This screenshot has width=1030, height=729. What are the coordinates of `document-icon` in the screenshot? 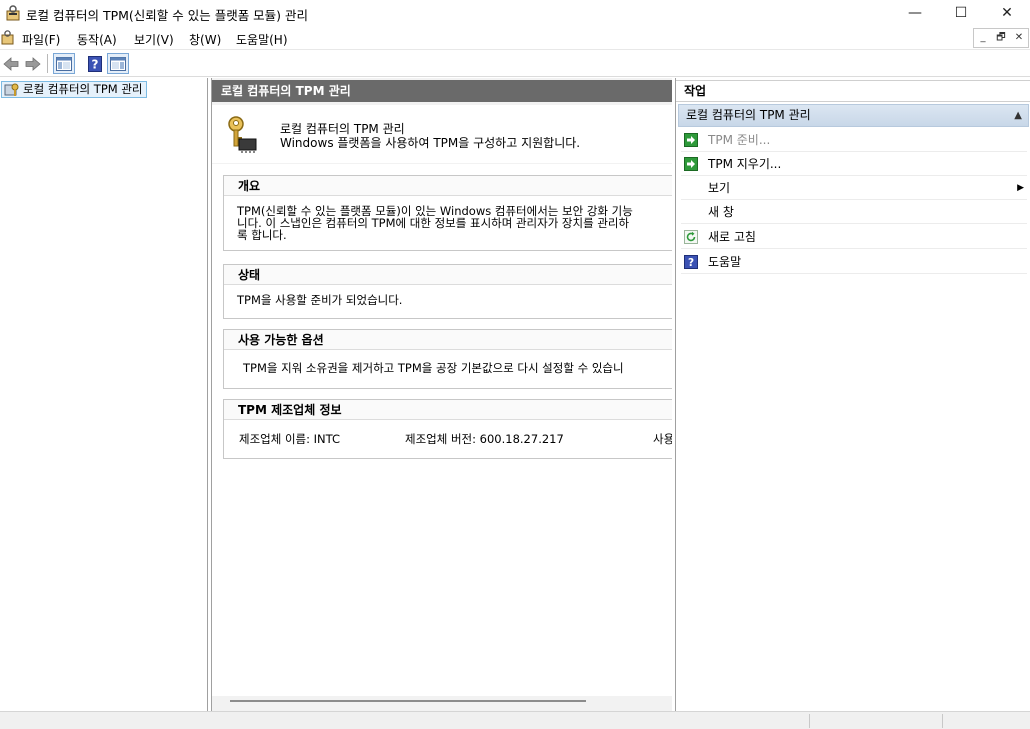 It's located at (7, 37).